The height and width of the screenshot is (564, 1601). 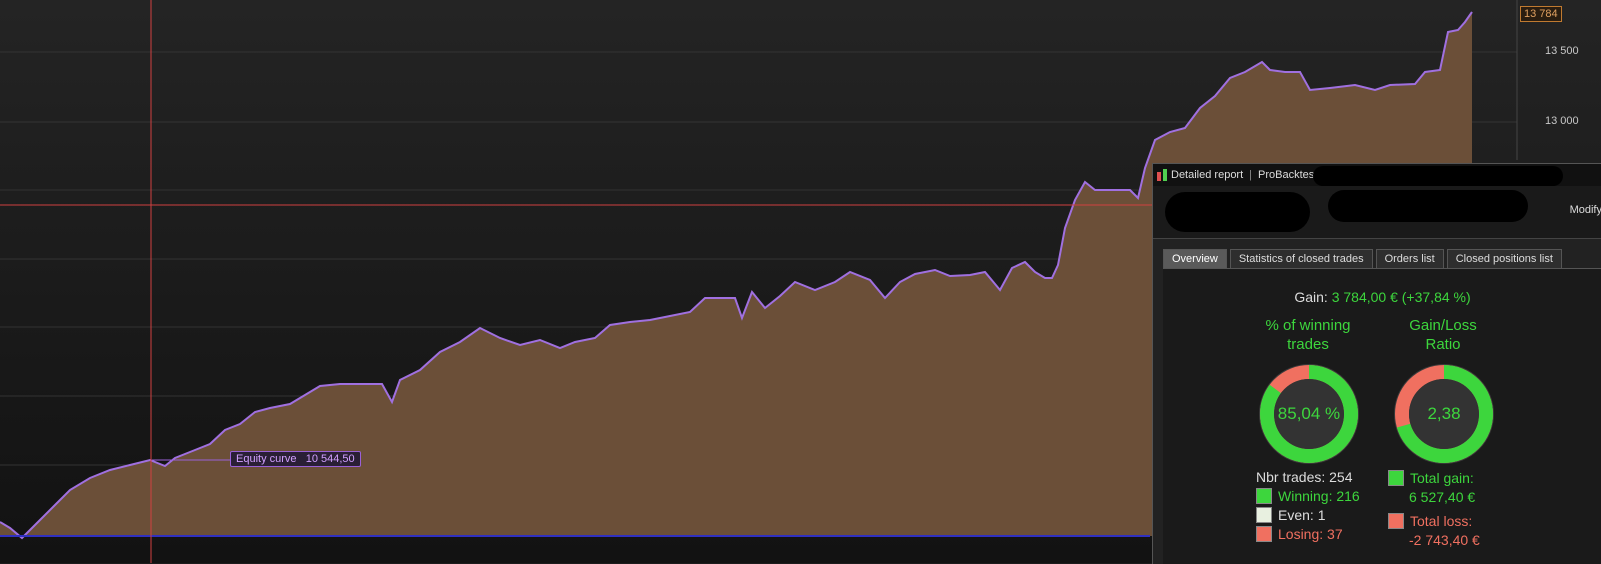 I want to click on last-value-badge: 13 784, so click(x=1541, y=14).